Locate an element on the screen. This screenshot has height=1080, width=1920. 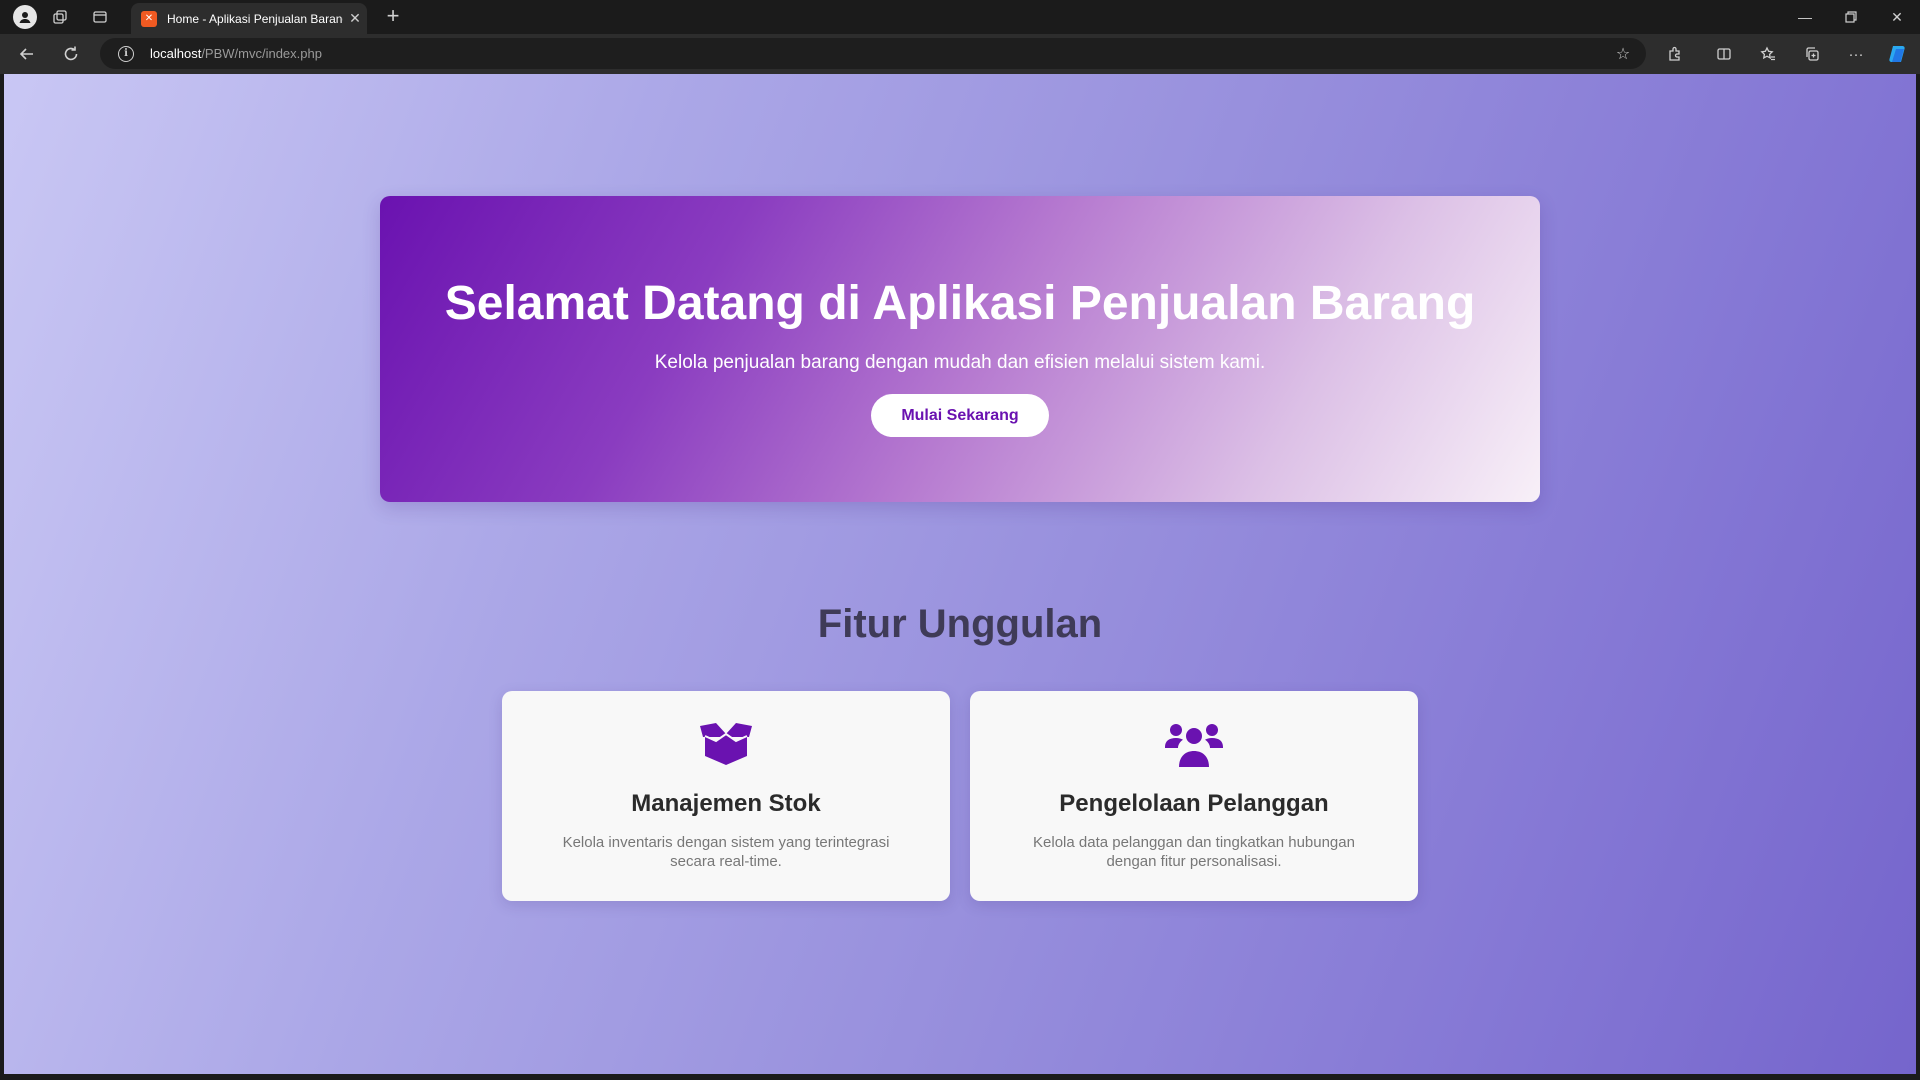
tab-close-icon: ✕ is located at coordinates (355, 18).